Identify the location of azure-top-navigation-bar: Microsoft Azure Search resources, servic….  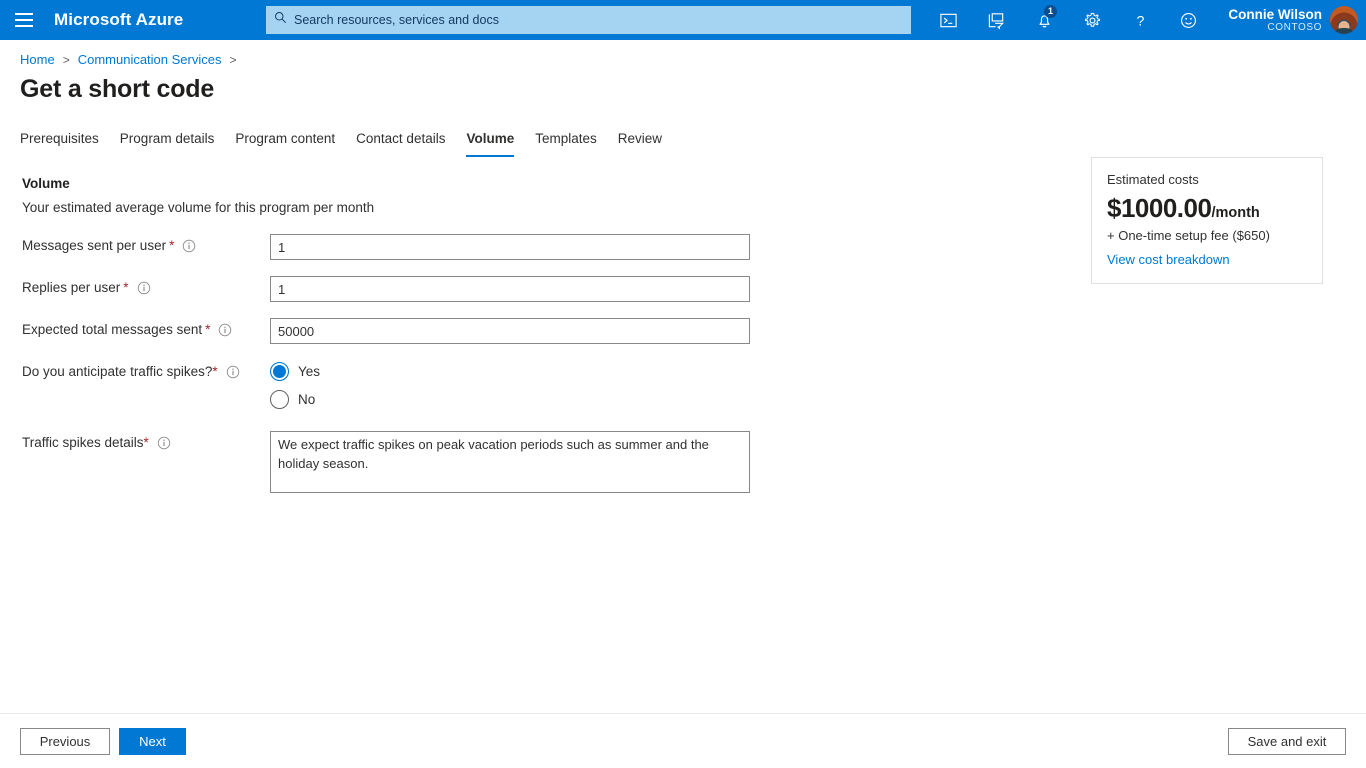
(683, 20).